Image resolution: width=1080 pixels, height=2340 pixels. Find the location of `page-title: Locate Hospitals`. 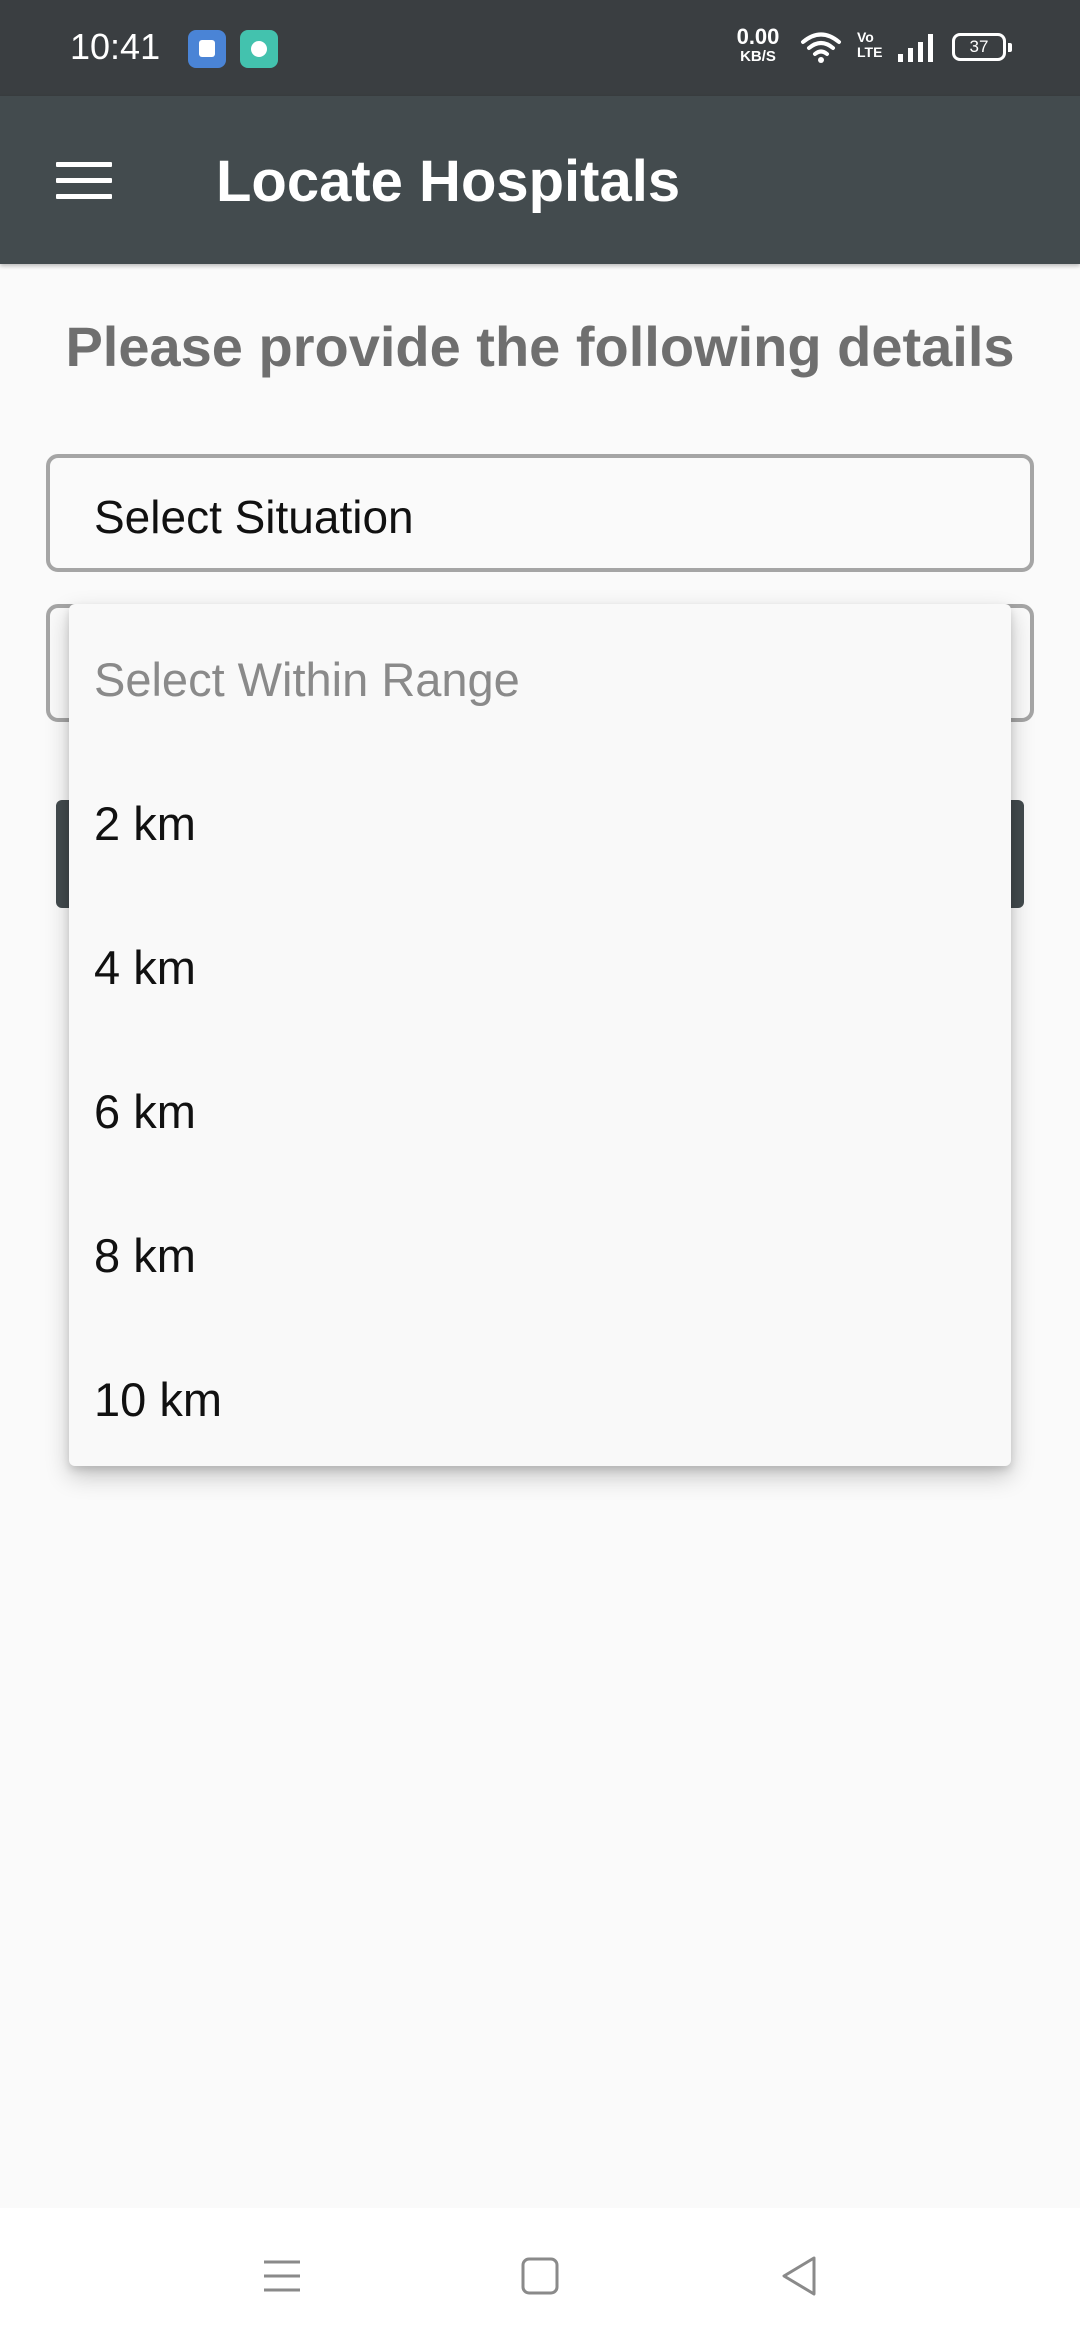

page-title: Locate Hospitals is located at coordinates (448, 181).